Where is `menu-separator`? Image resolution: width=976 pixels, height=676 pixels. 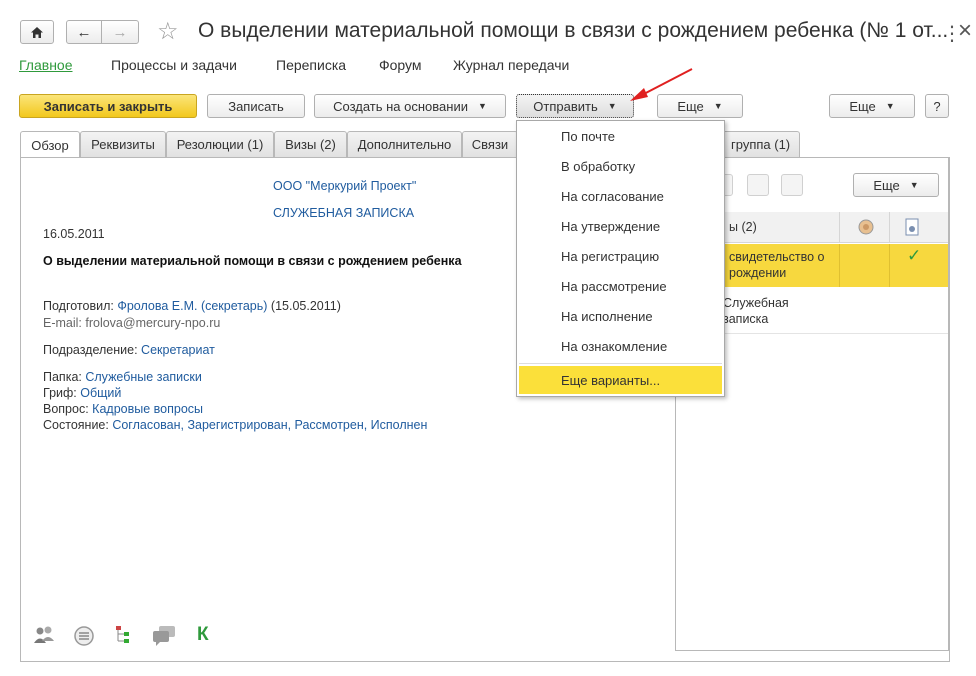
menu-separator is located at coordinates (620, 363).